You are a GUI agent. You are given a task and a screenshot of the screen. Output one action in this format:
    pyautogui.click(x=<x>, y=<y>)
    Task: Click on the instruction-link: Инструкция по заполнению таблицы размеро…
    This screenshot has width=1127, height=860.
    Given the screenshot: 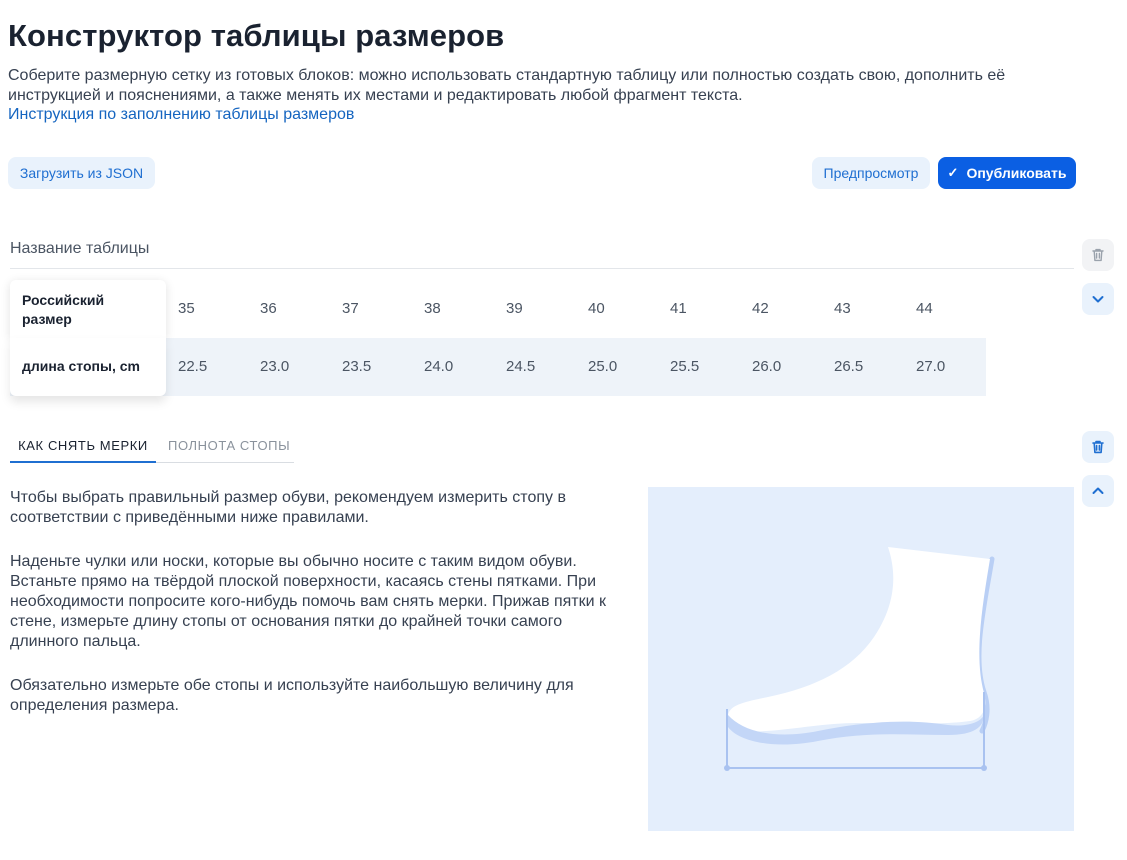 What is the action you would take?
    pyautogui.click(x=181, y=115)
    